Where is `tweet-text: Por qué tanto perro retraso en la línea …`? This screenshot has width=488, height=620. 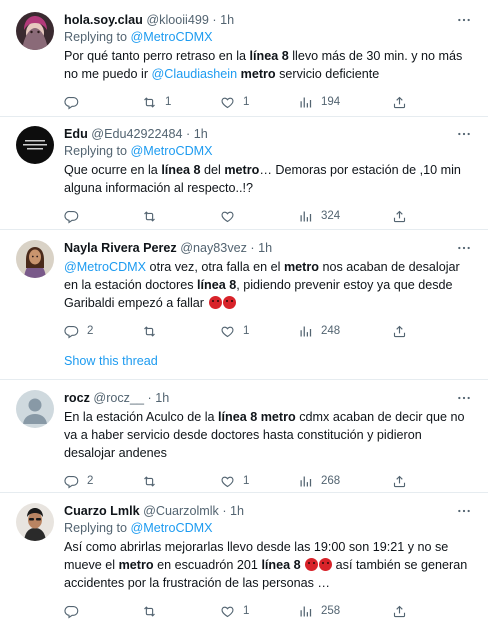
tweet-text: Por qué tanto perro retraso en la línea … is located at coordinates (268, 65).